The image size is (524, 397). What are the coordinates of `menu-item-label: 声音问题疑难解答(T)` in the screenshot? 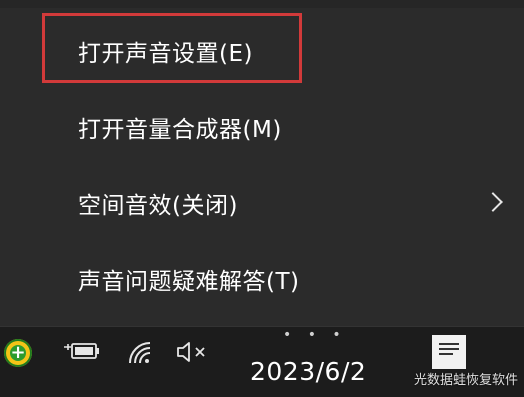 It's located at (189, 282).